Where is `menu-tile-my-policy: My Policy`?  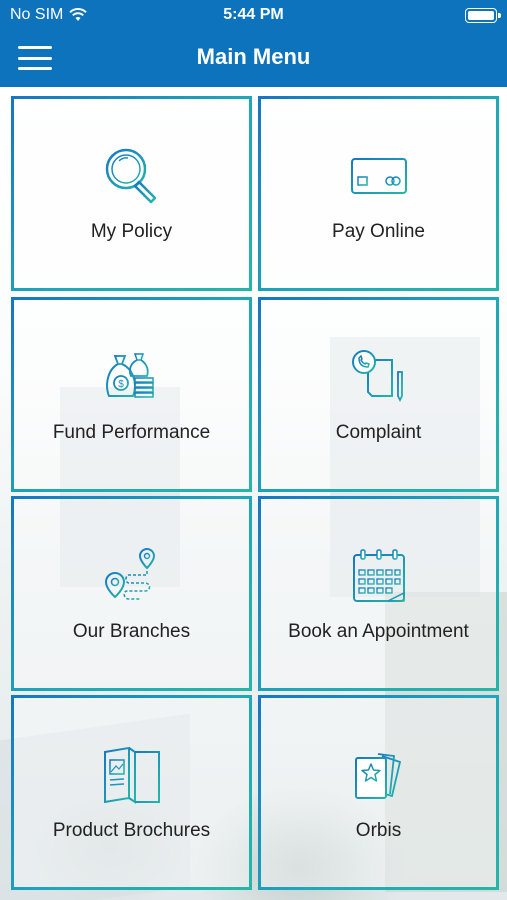
menu-tile-my-policy: My Policy is located at coordinates (131, 193).